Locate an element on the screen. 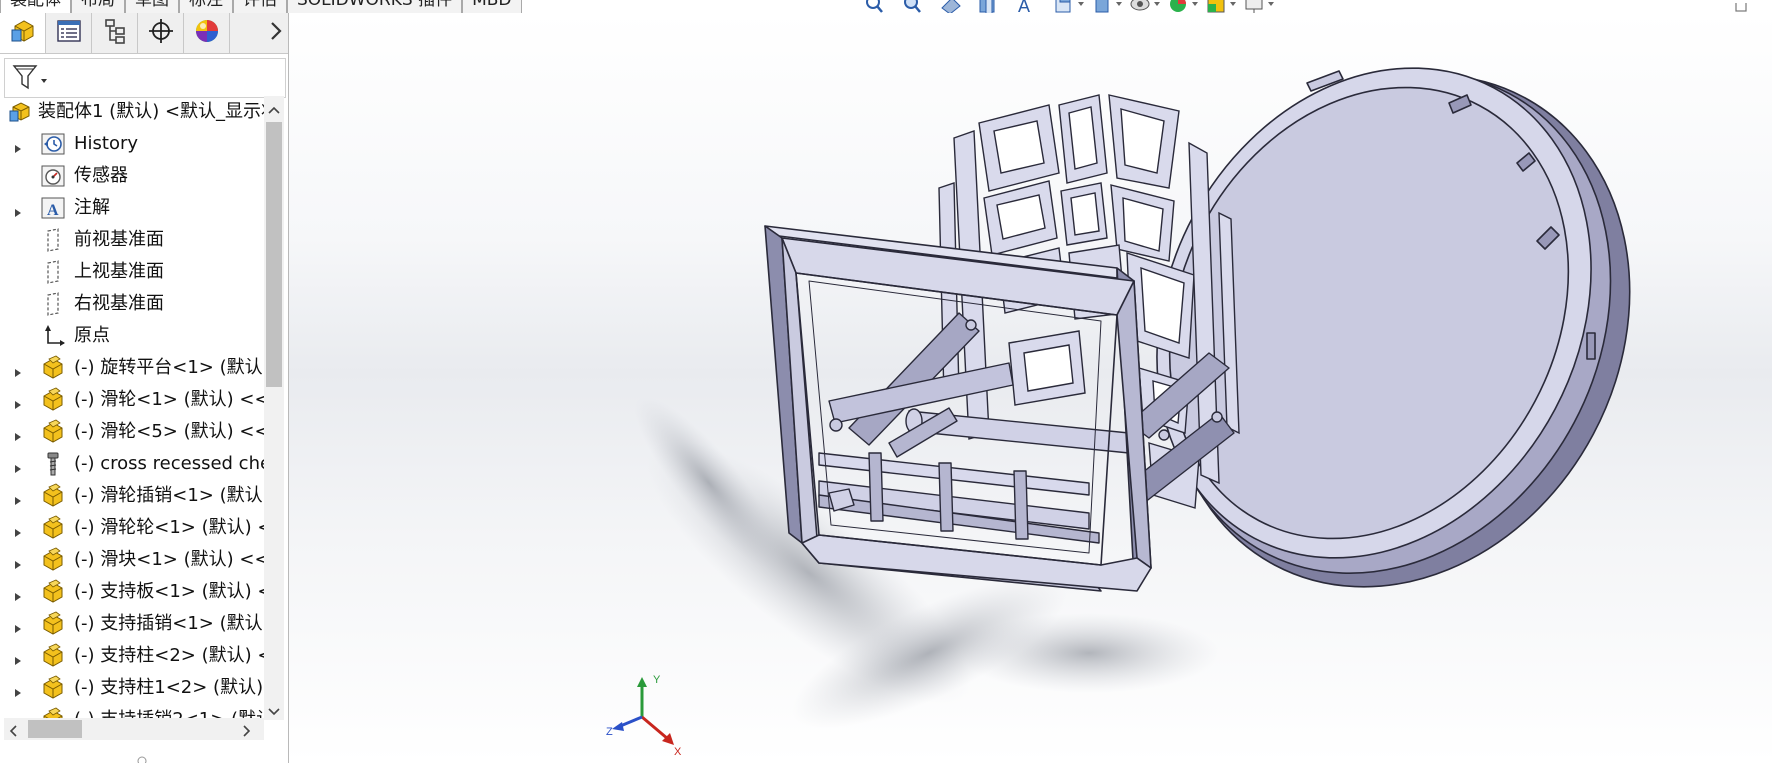 This screenshot has width=1772, height=763. command-tab-1: 布局 is located at coordinates (98, 6).